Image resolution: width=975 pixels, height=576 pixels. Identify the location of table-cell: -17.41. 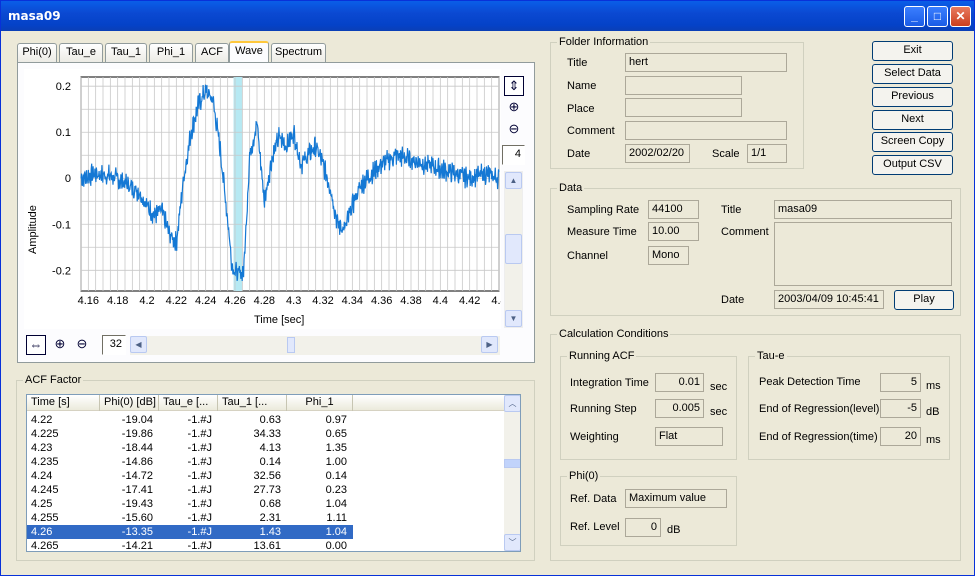
(137, 490).